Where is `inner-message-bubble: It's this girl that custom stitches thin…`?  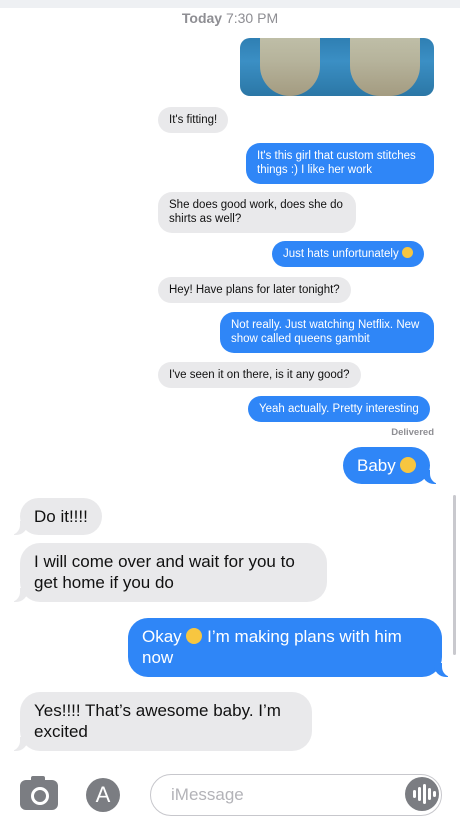 inner-message-bubble: It's this girl that custom stitches thin… is located at coordinates (340, 163).